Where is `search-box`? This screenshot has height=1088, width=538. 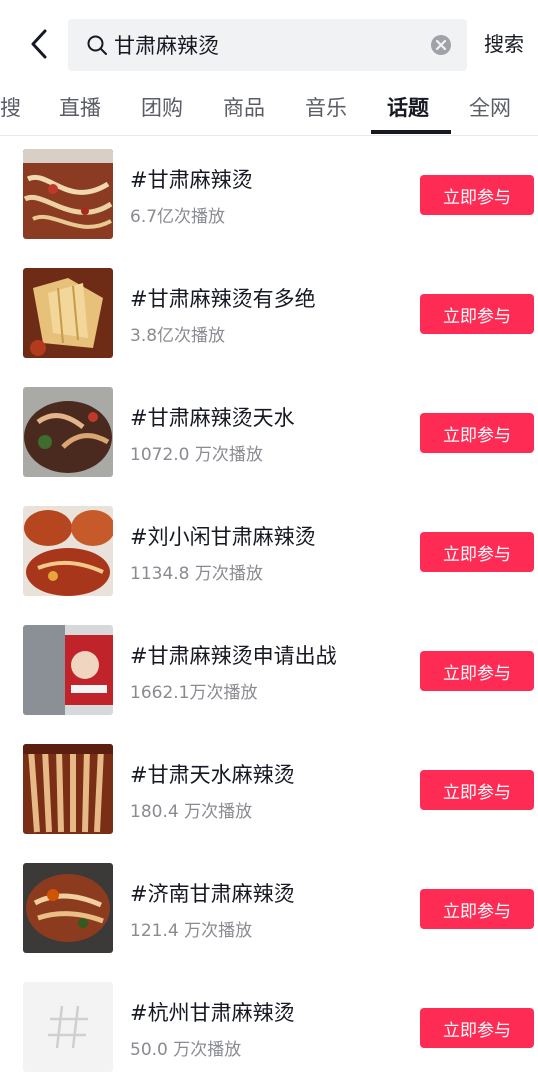 search-box is located at coordinates (267, 45).